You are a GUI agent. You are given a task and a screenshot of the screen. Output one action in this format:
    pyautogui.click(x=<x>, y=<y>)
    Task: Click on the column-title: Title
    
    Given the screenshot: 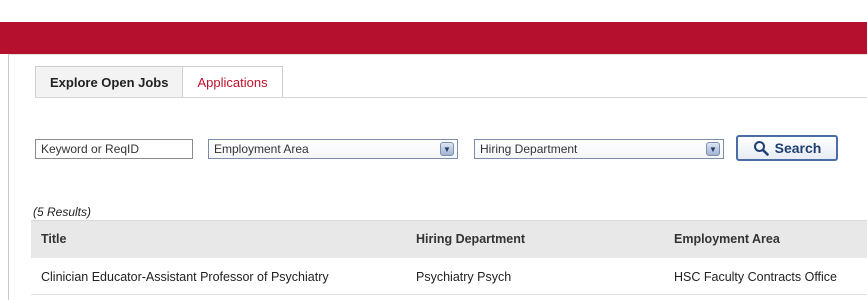 What is the action you would take?
    pyautogui.click(x=53, y=239)
    